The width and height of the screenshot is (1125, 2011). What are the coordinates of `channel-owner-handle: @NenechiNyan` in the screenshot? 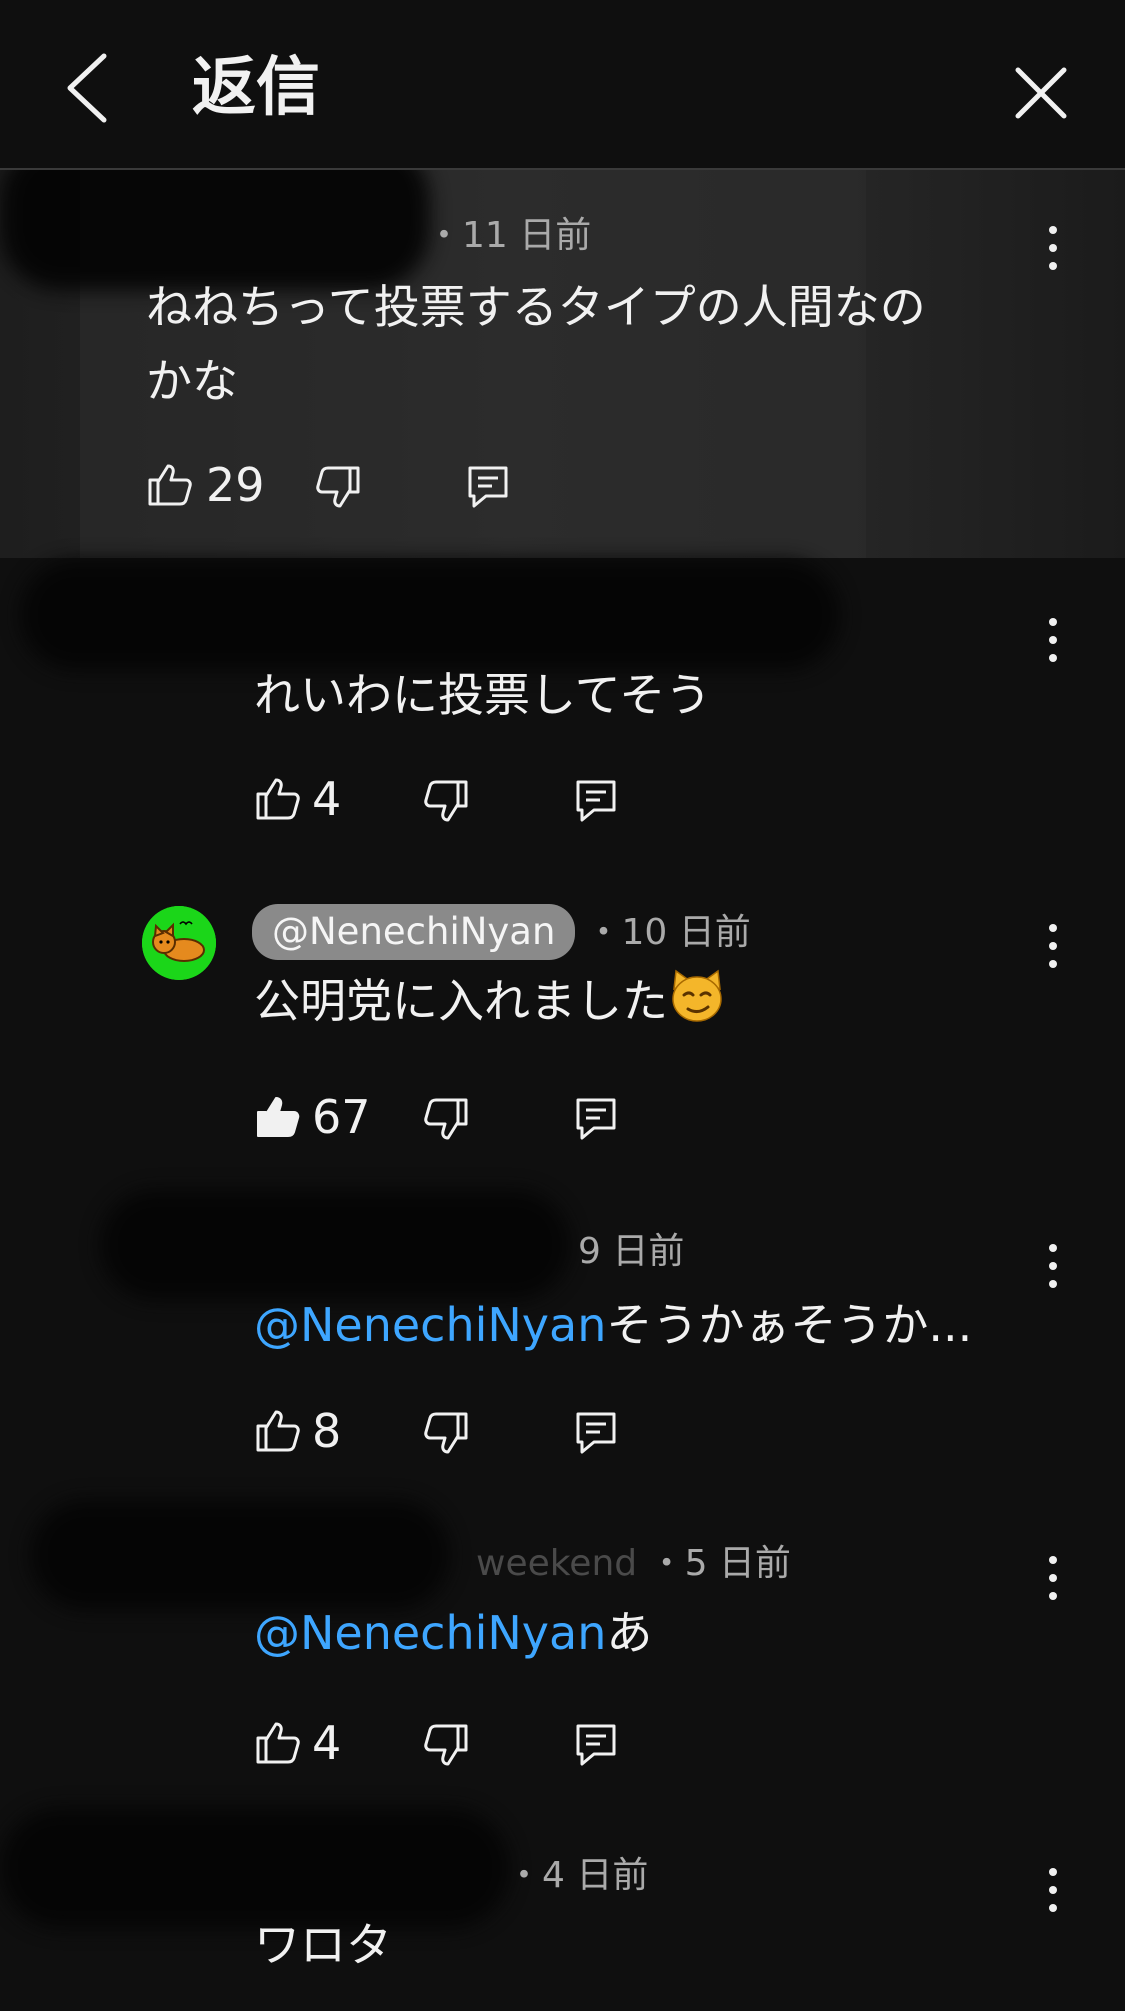 It's located at (414, 932).